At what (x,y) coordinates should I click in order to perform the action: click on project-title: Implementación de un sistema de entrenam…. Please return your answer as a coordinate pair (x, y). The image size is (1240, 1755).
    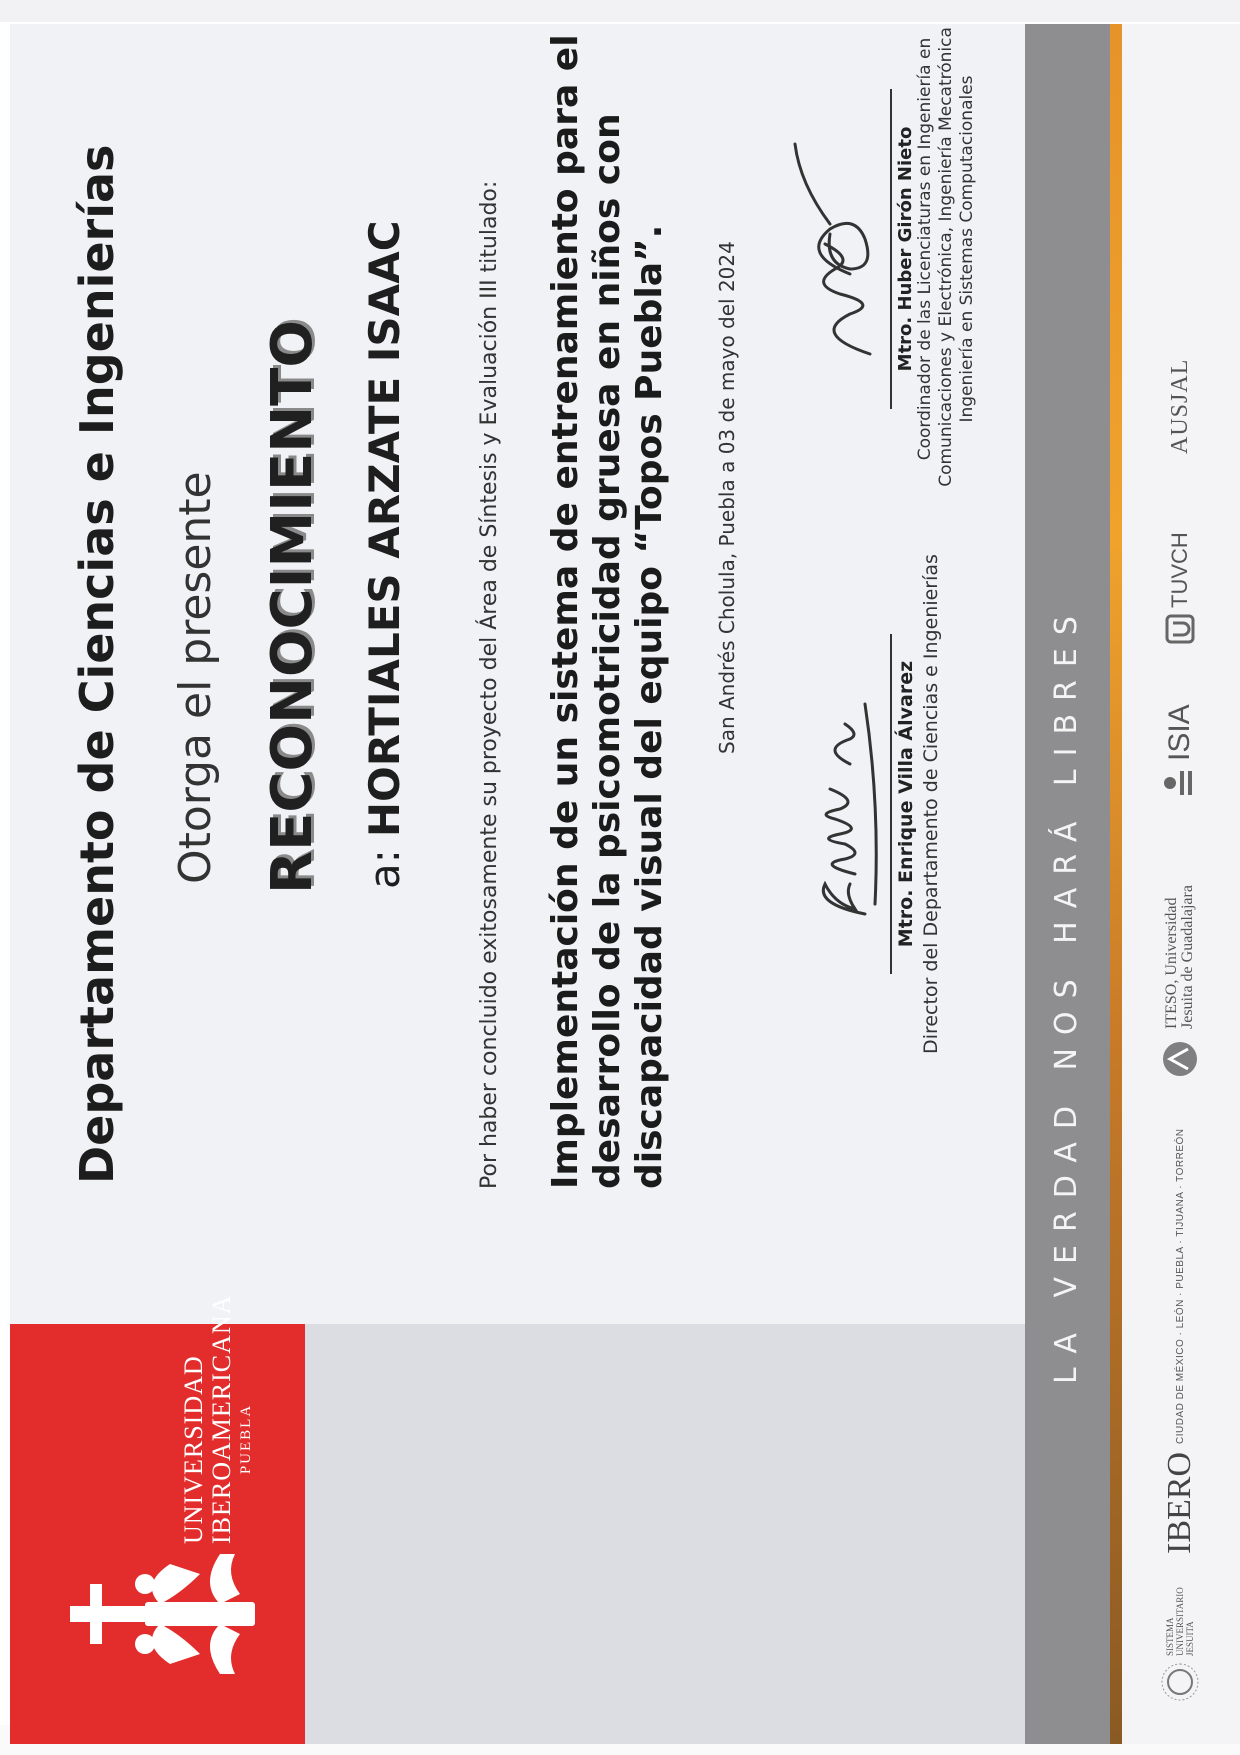
    Looking at the image, I should click on (607, 611).